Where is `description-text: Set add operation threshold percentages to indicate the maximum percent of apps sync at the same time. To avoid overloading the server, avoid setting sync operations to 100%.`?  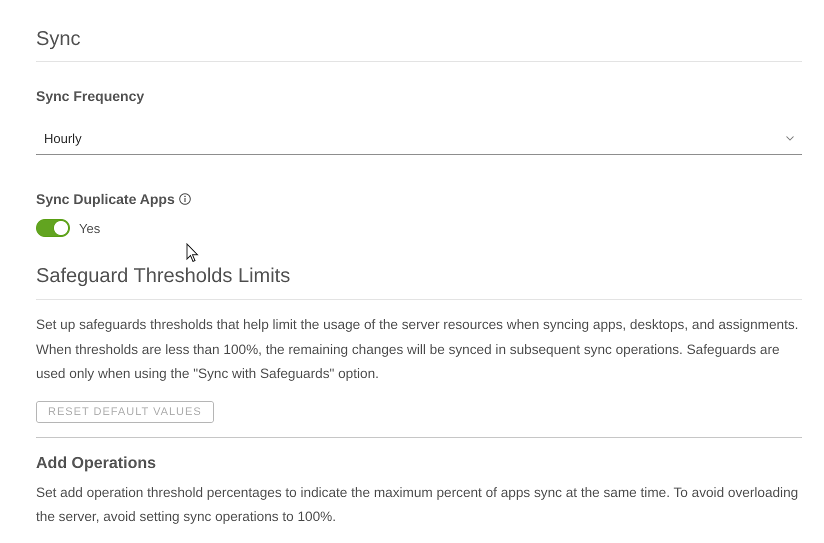
description-text: Set add operation threshold percentages to indicate the maximum percent of apps sync at the same time. To avoid overloading the server, avoid setting sync operations to 100%. is located at coordinates (418, 505).